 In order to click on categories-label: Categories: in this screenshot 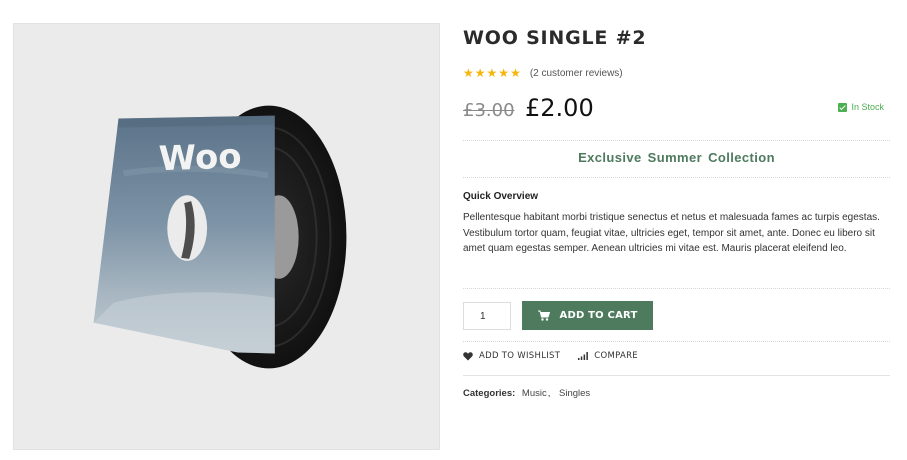, I will do `click(489, 393)`.